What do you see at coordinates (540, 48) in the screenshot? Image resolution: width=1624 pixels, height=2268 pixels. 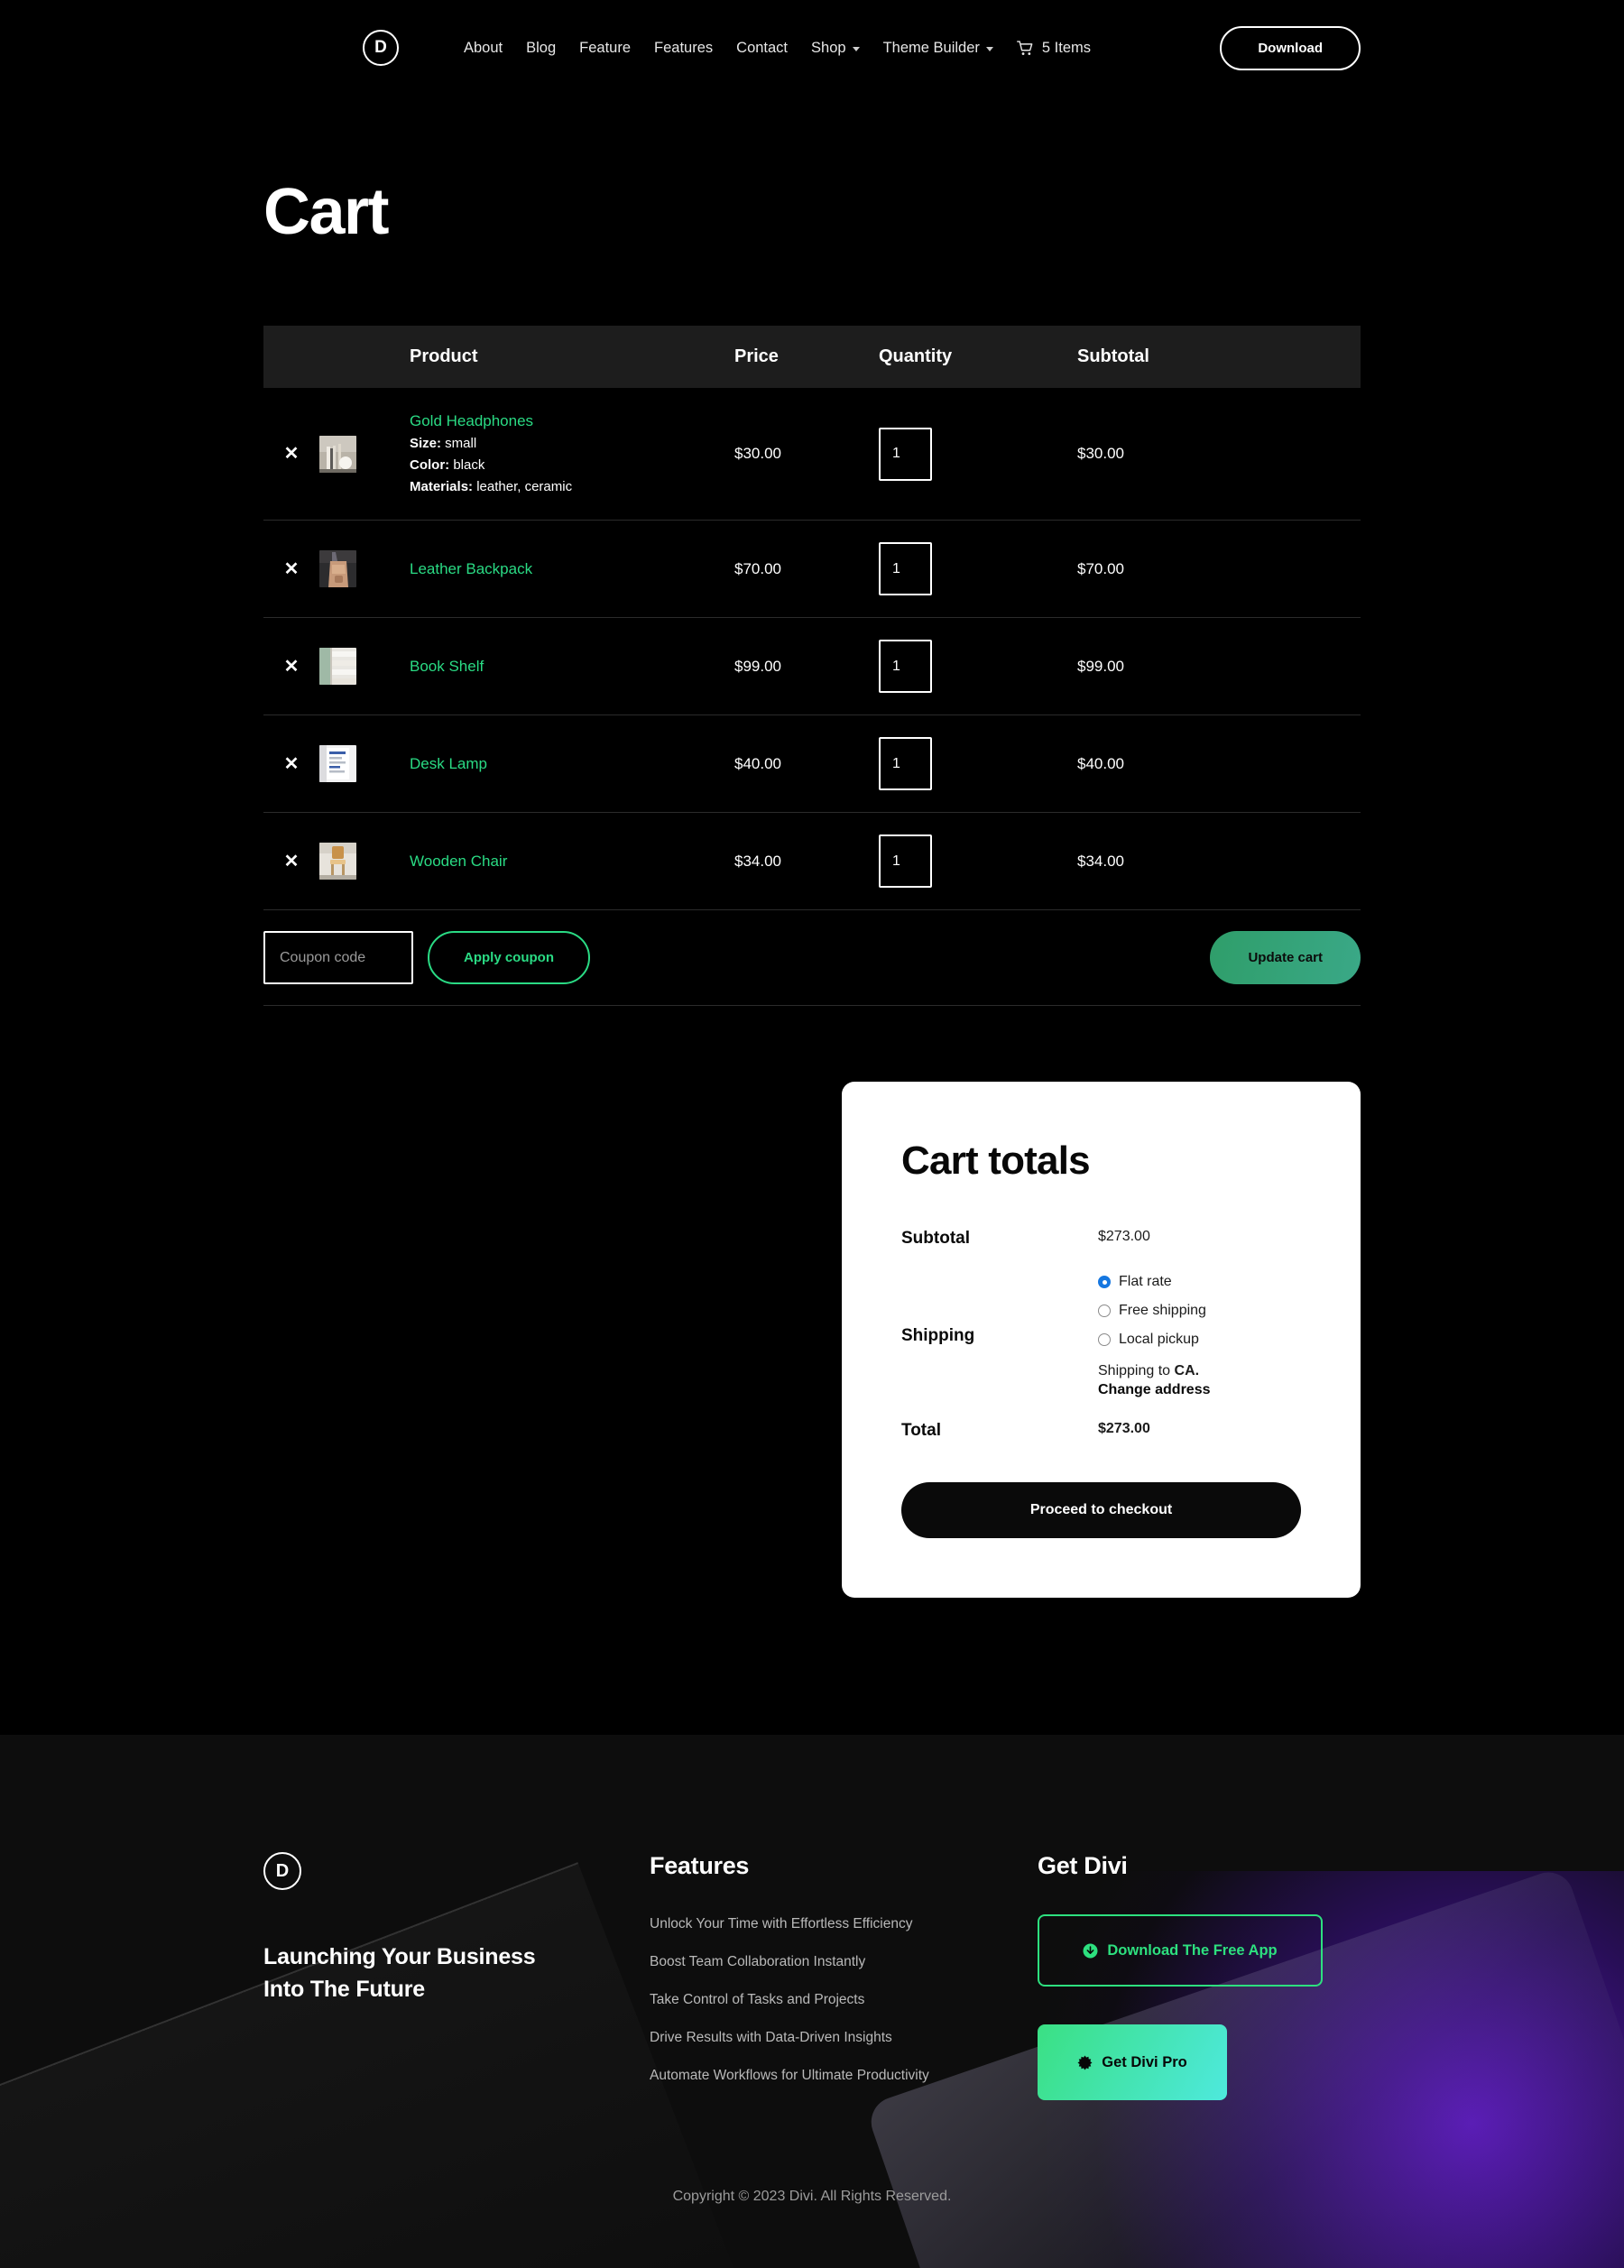 I see `nav-item-blog: Blog` at bounding box center [540, 48].